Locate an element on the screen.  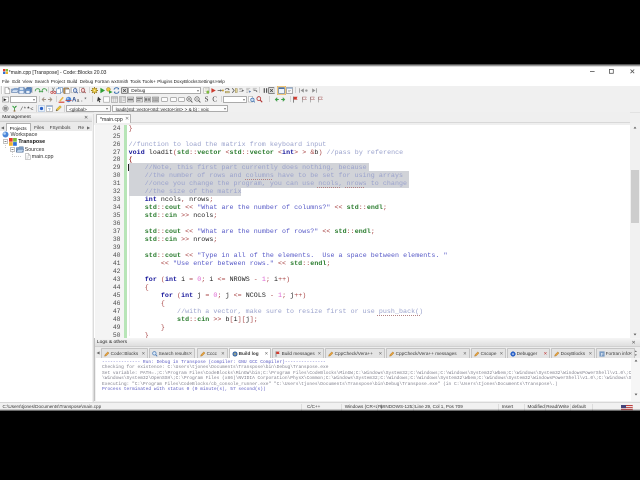
svg-text: a is located at coordinates (78, 99).